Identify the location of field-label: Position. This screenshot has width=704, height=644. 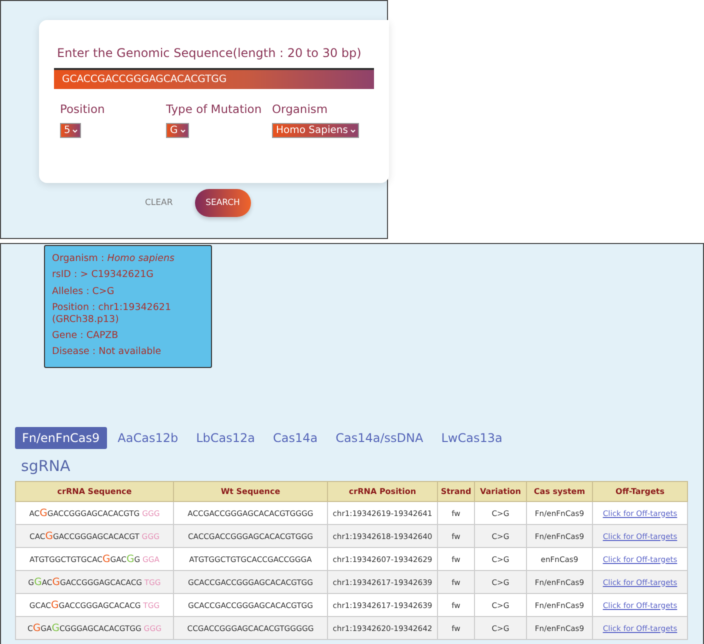
(83, 109).